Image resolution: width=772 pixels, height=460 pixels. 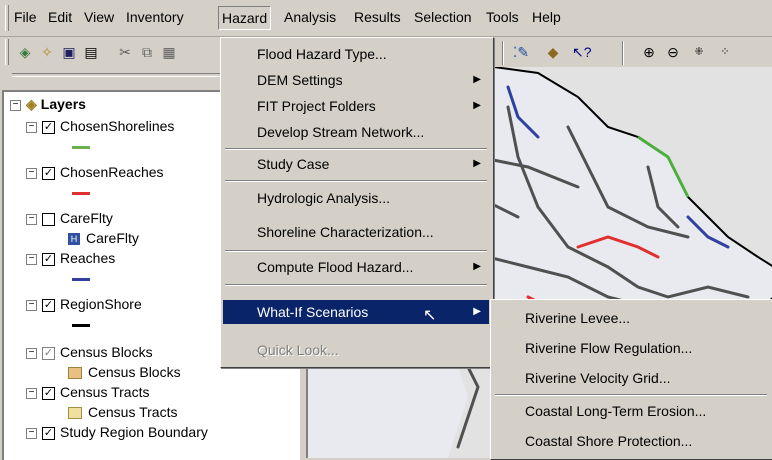 I want to click on copy-icon: ⧉, so click(x=147, y=52).